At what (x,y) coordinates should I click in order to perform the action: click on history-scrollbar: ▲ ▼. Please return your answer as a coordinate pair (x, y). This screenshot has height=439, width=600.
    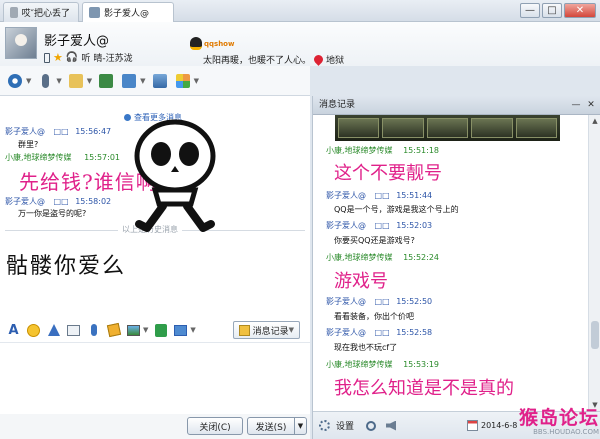
    Looking at the image, I should click on (594, 263).